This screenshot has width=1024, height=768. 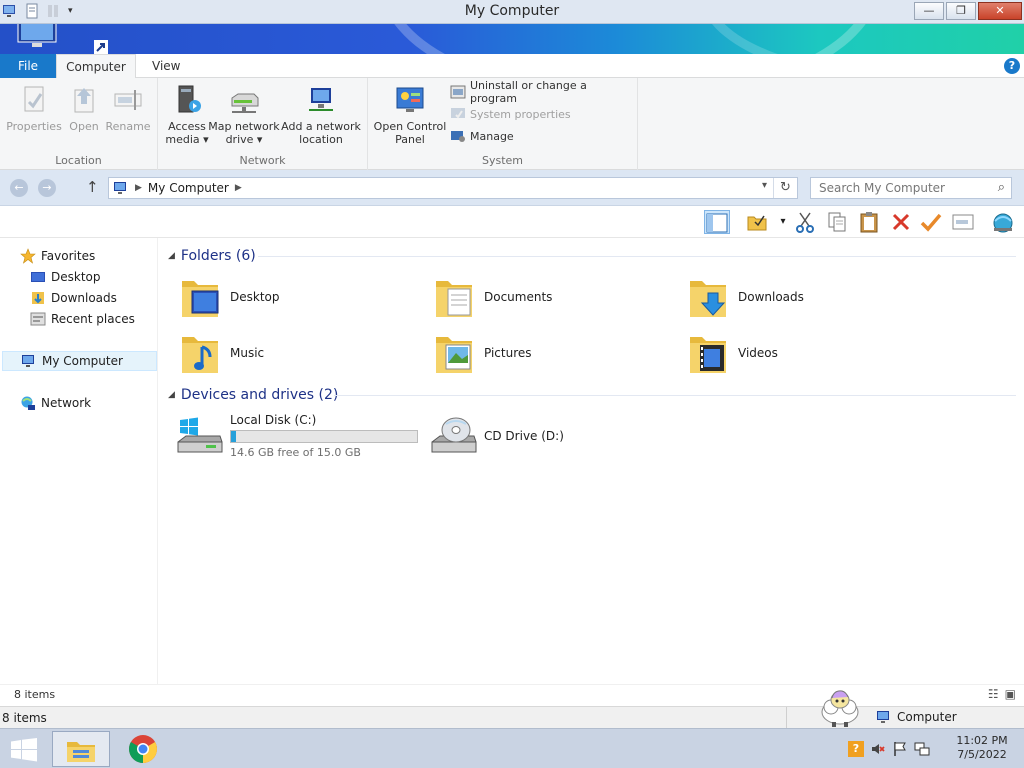 I want to click on close-button: ✕, so click(x=1000, y=11).